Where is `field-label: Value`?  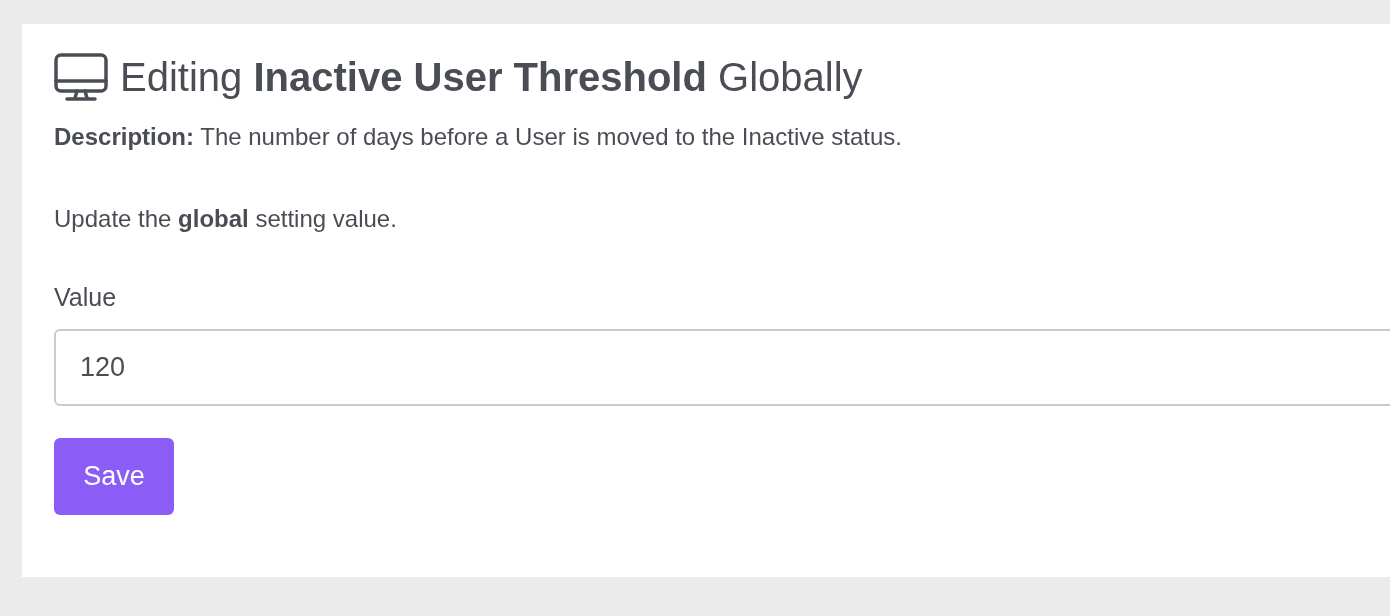 field-label: Value is located at coordinates (86, 297).